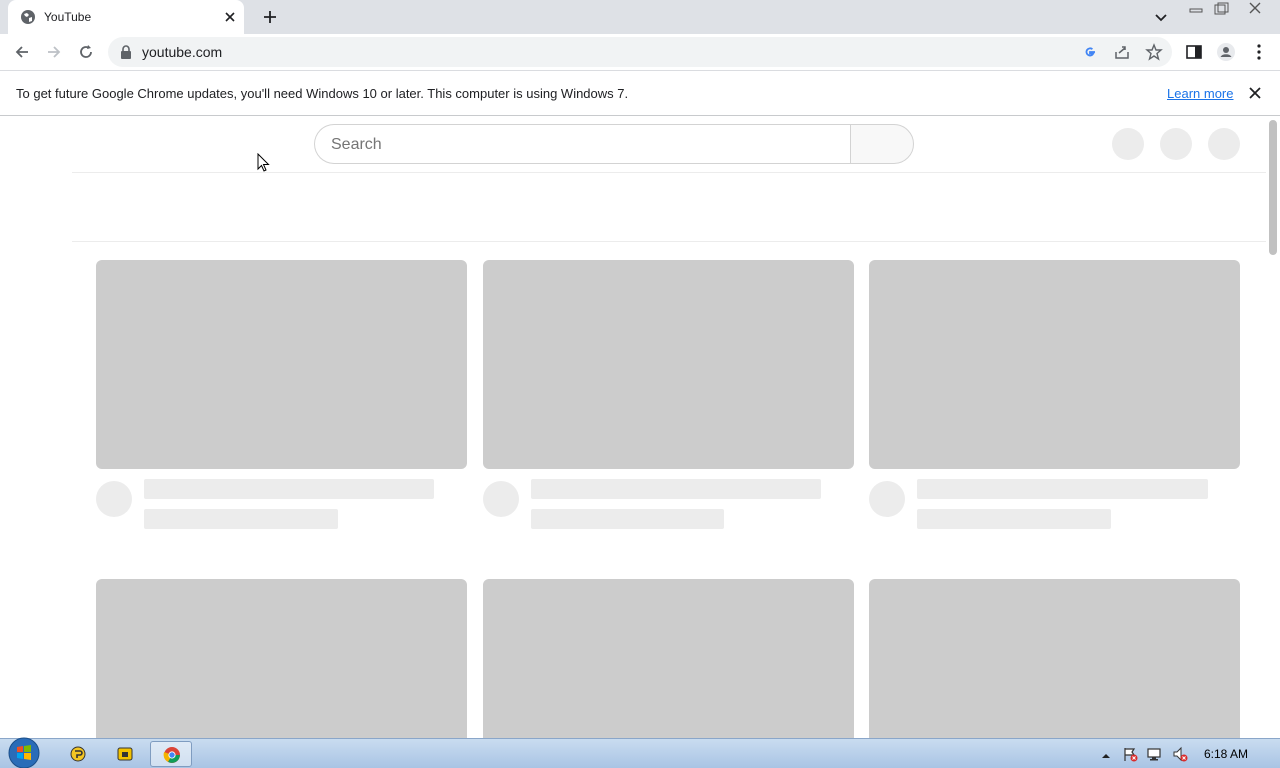  What do you see at coordinates (24, 752) in the screenshot?
I see `windows-start-icon` at bounding box center [24, 752].